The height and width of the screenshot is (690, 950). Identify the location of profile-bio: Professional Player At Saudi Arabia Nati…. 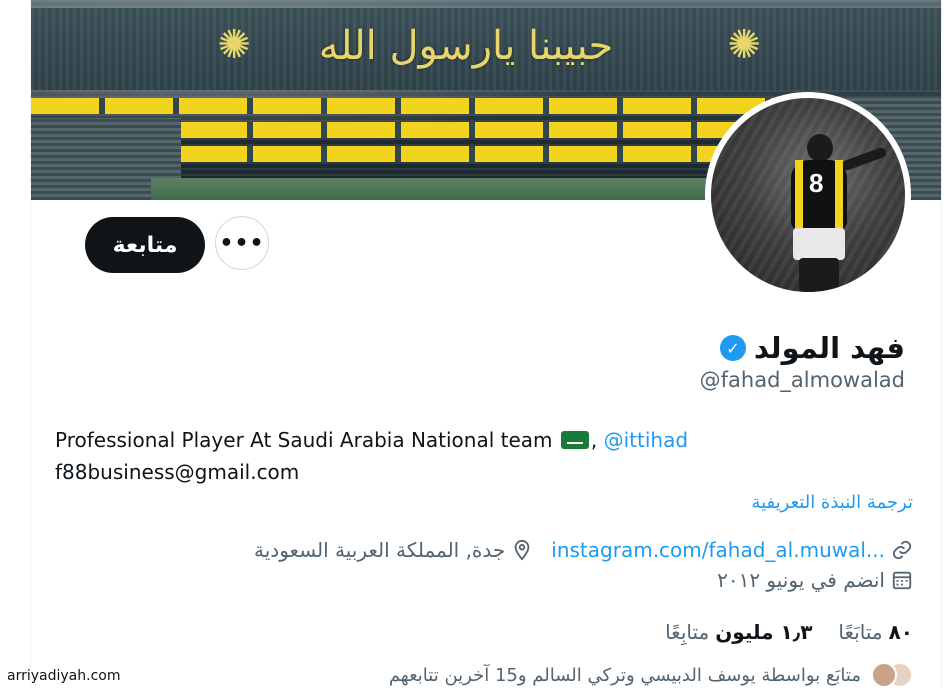
(485, 456).